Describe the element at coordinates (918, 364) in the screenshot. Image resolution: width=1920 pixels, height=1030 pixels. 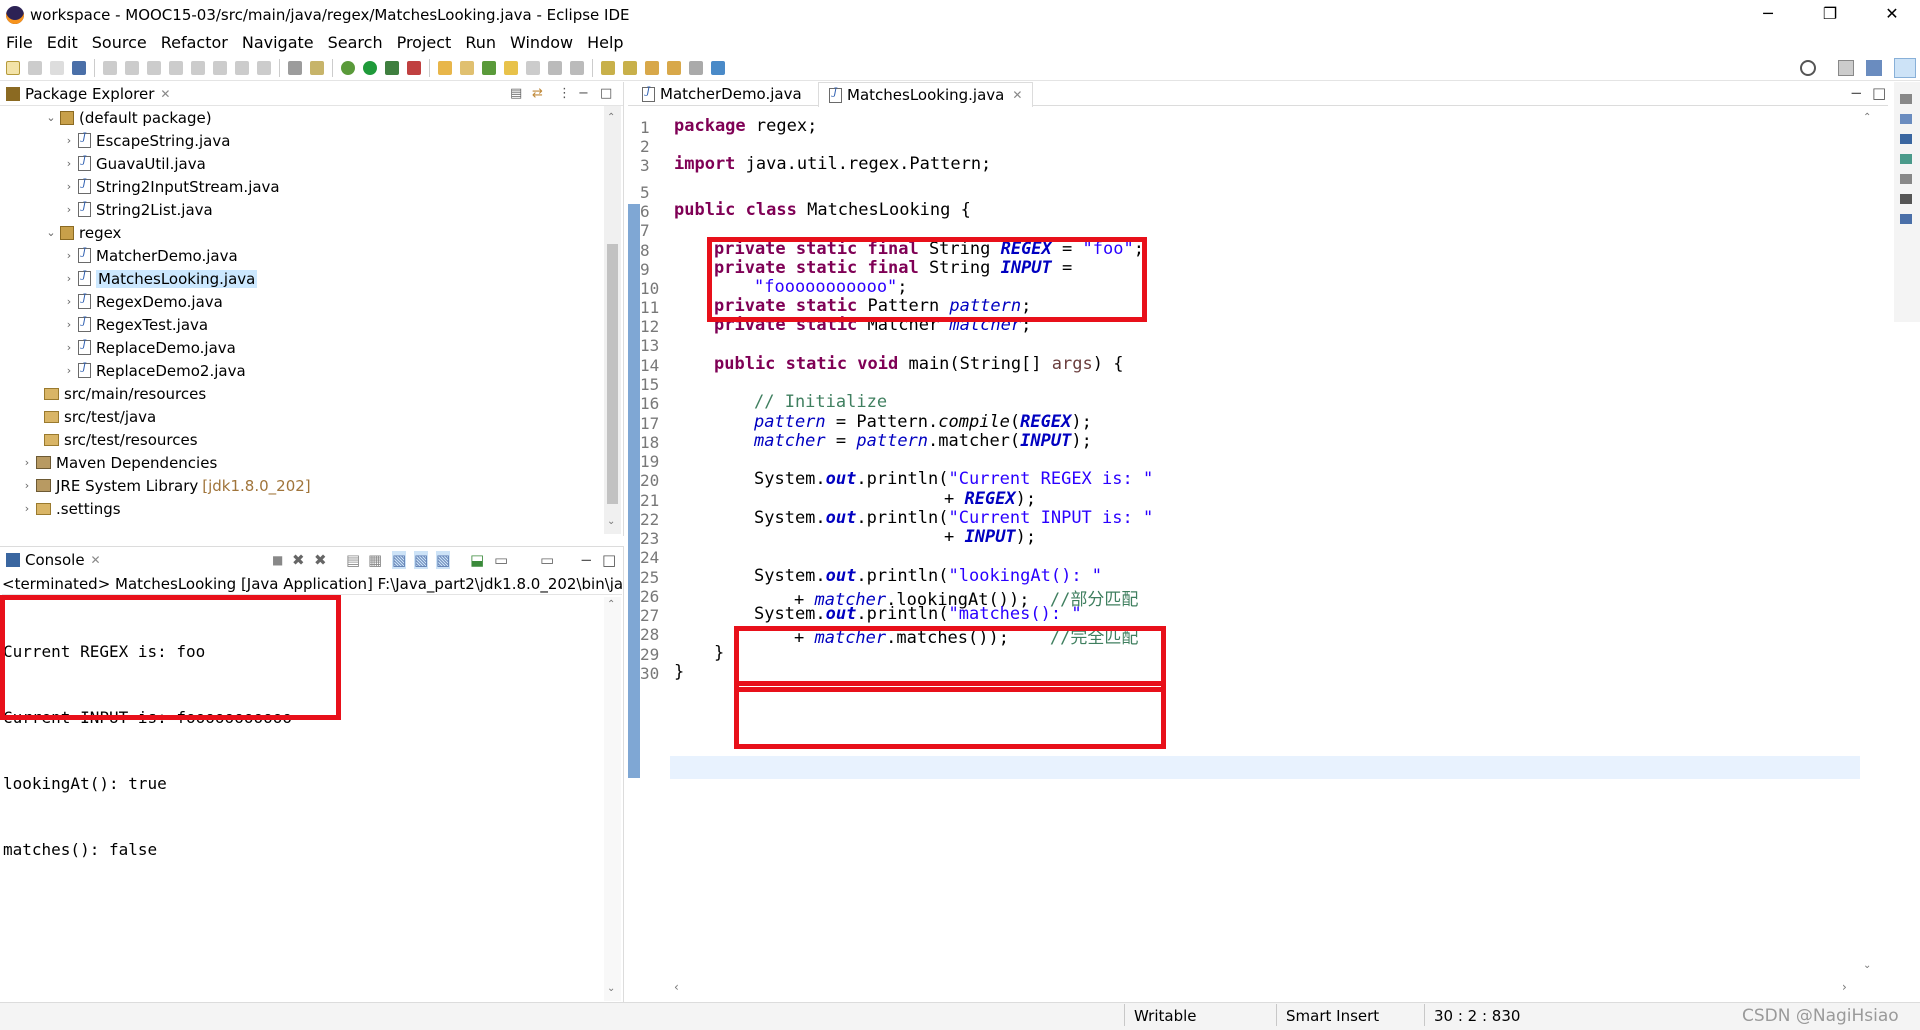
I see `code-line: public static void main(String[] args) {` at that location.